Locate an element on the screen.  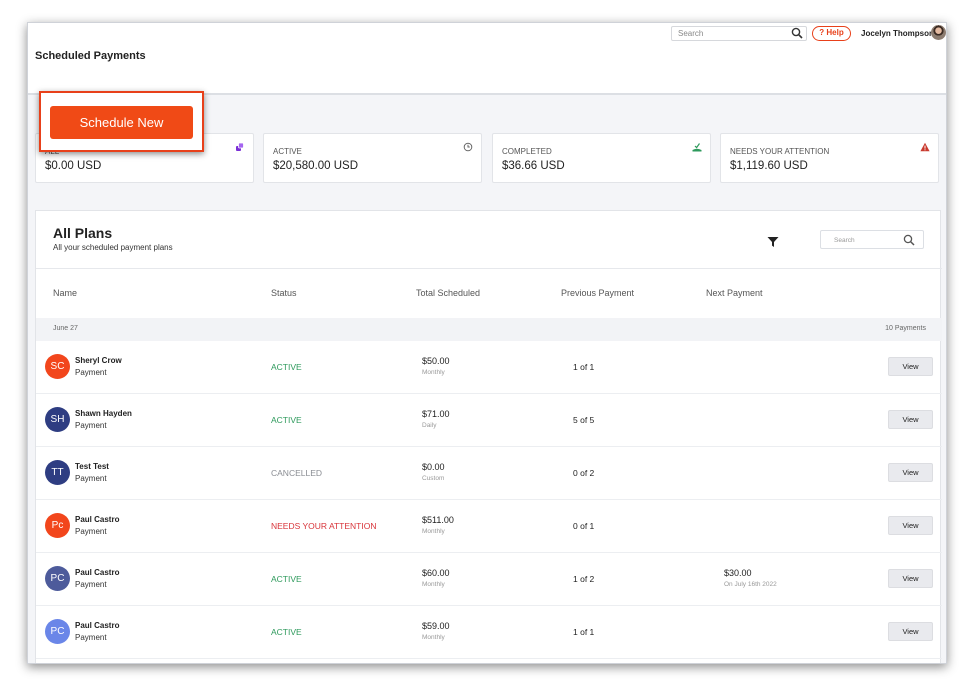
top-search-input: Search is located at coordinates (739, 33).